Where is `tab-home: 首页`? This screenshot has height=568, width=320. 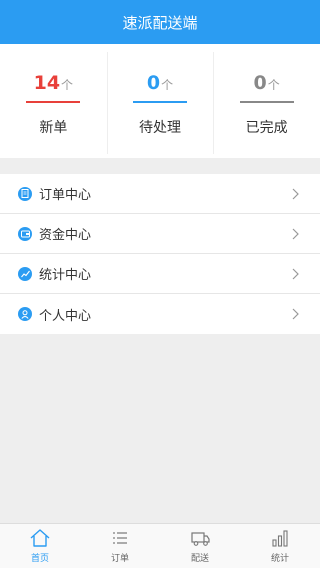 tab-home: 首页 is located at coordinates (40, 546).